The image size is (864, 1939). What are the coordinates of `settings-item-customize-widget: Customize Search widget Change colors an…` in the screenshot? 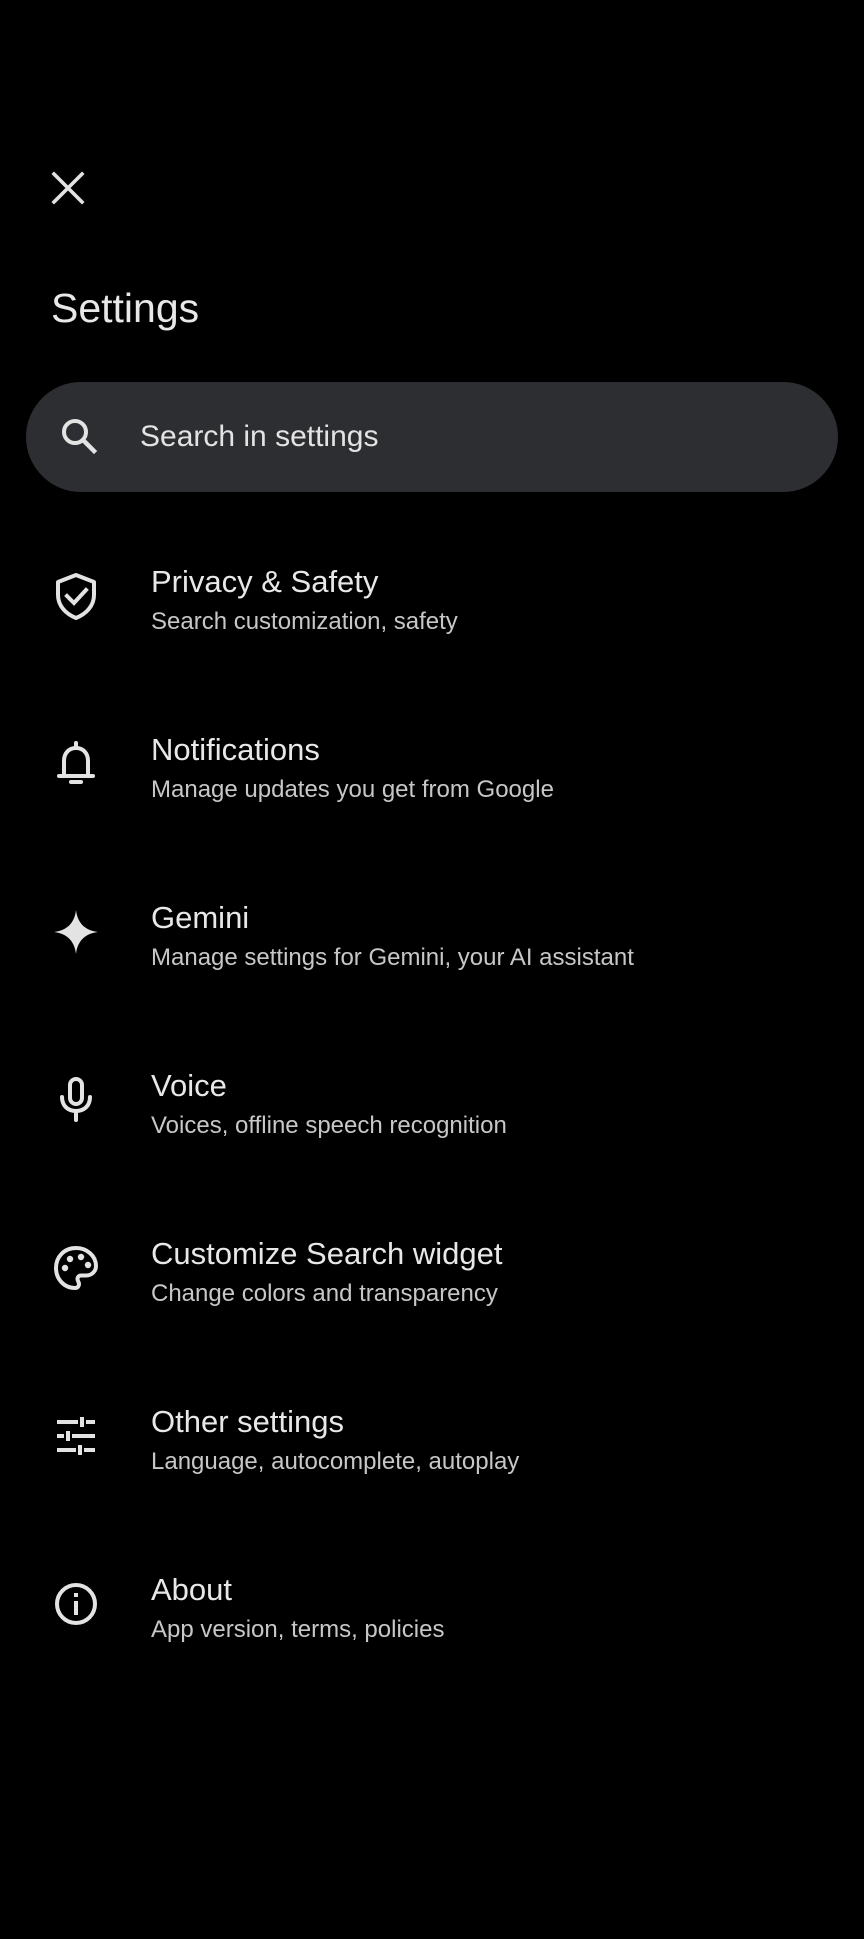 It's located at (432, 1296).